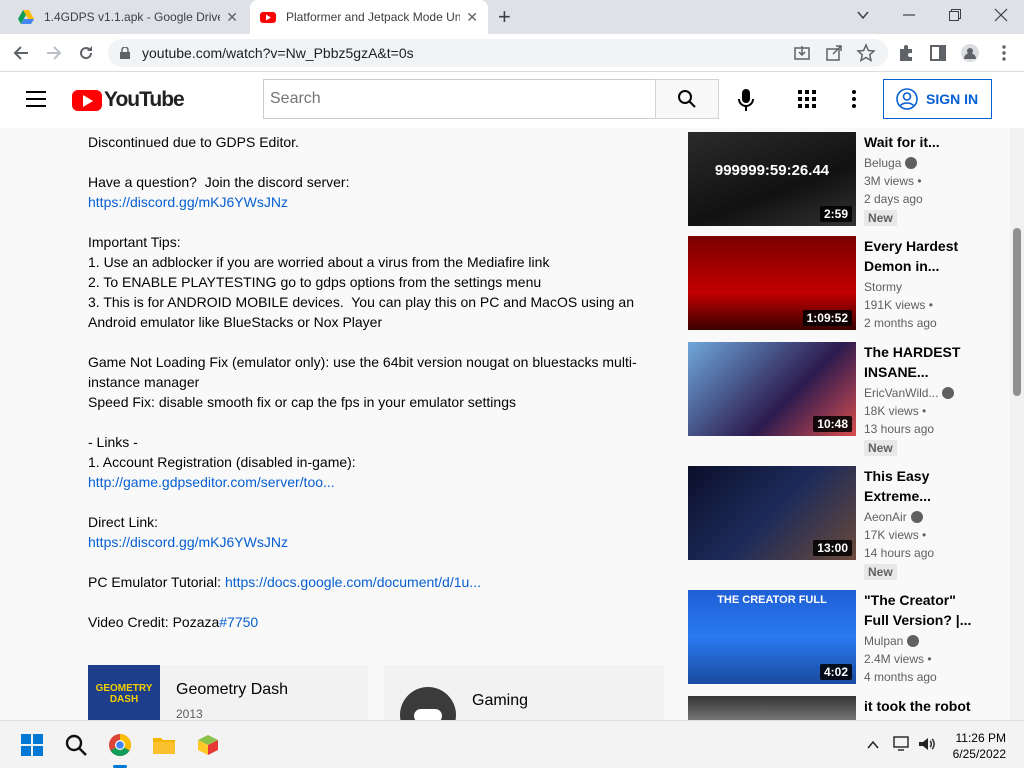  Describe the element at coordinates (866, 53) in the screenshot. I see `star-icon` at that location.